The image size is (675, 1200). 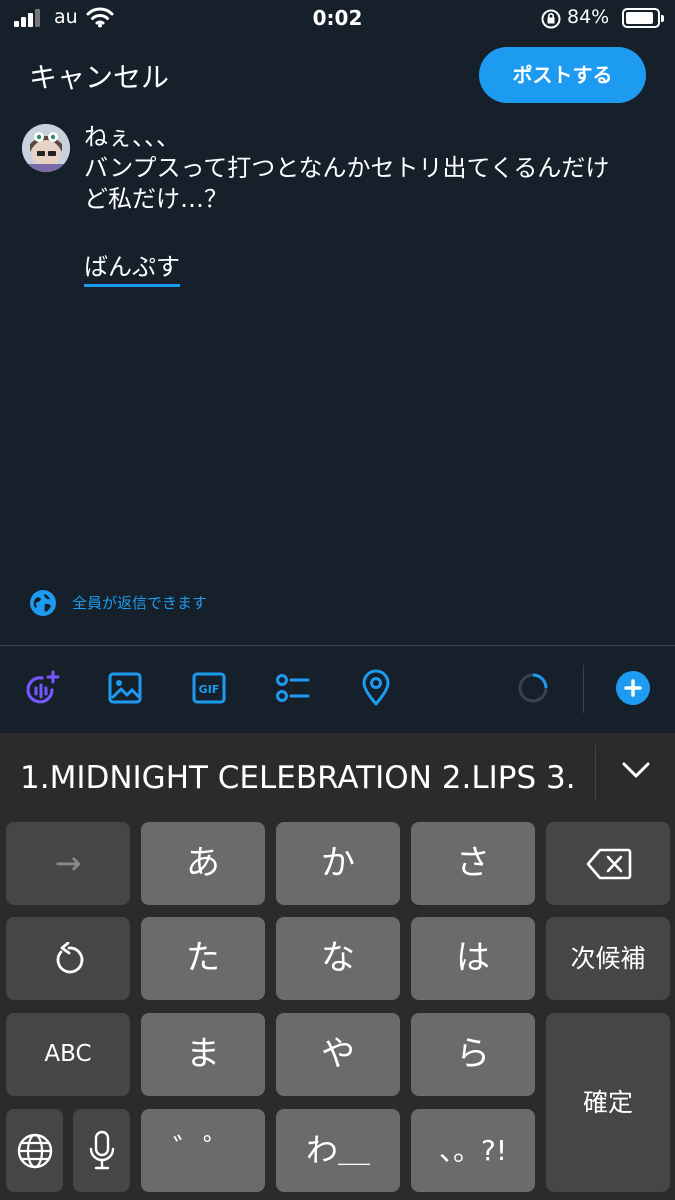 I want to click on key-wa: わ＿, so click(x=338, y=1150).